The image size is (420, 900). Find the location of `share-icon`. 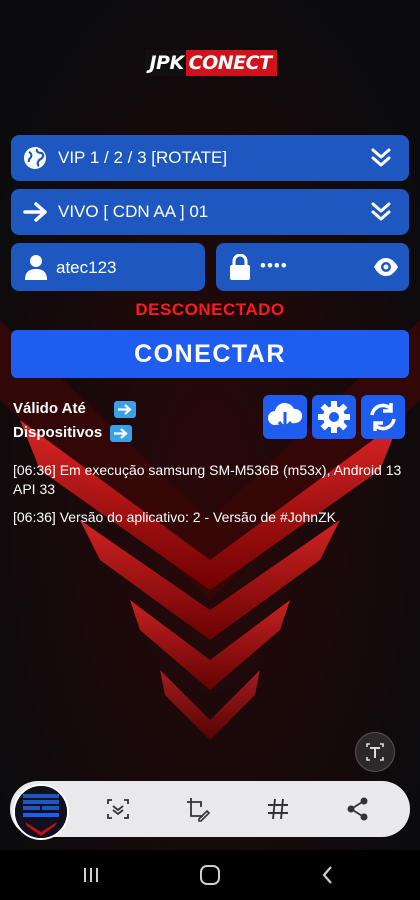

share-icon is located at coordinates (358, 809).